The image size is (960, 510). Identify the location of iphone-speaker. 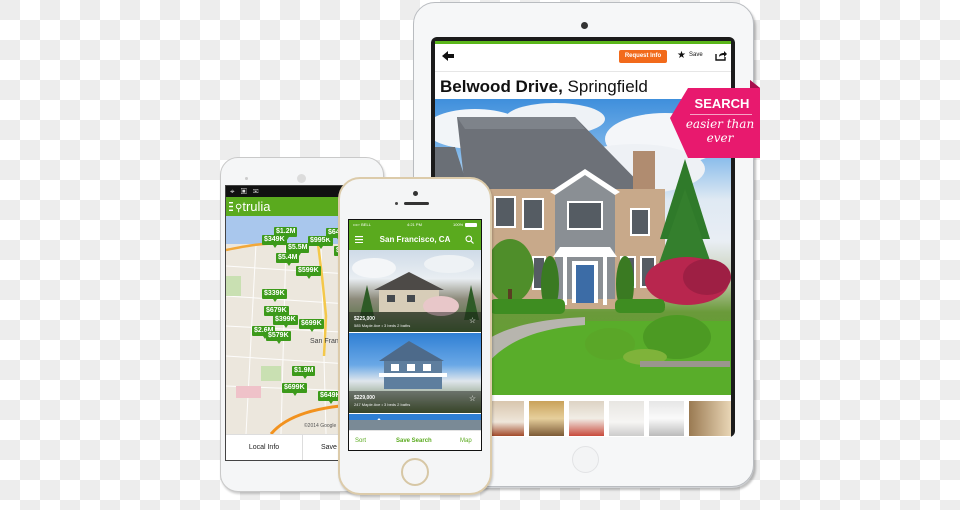
(416, 203).